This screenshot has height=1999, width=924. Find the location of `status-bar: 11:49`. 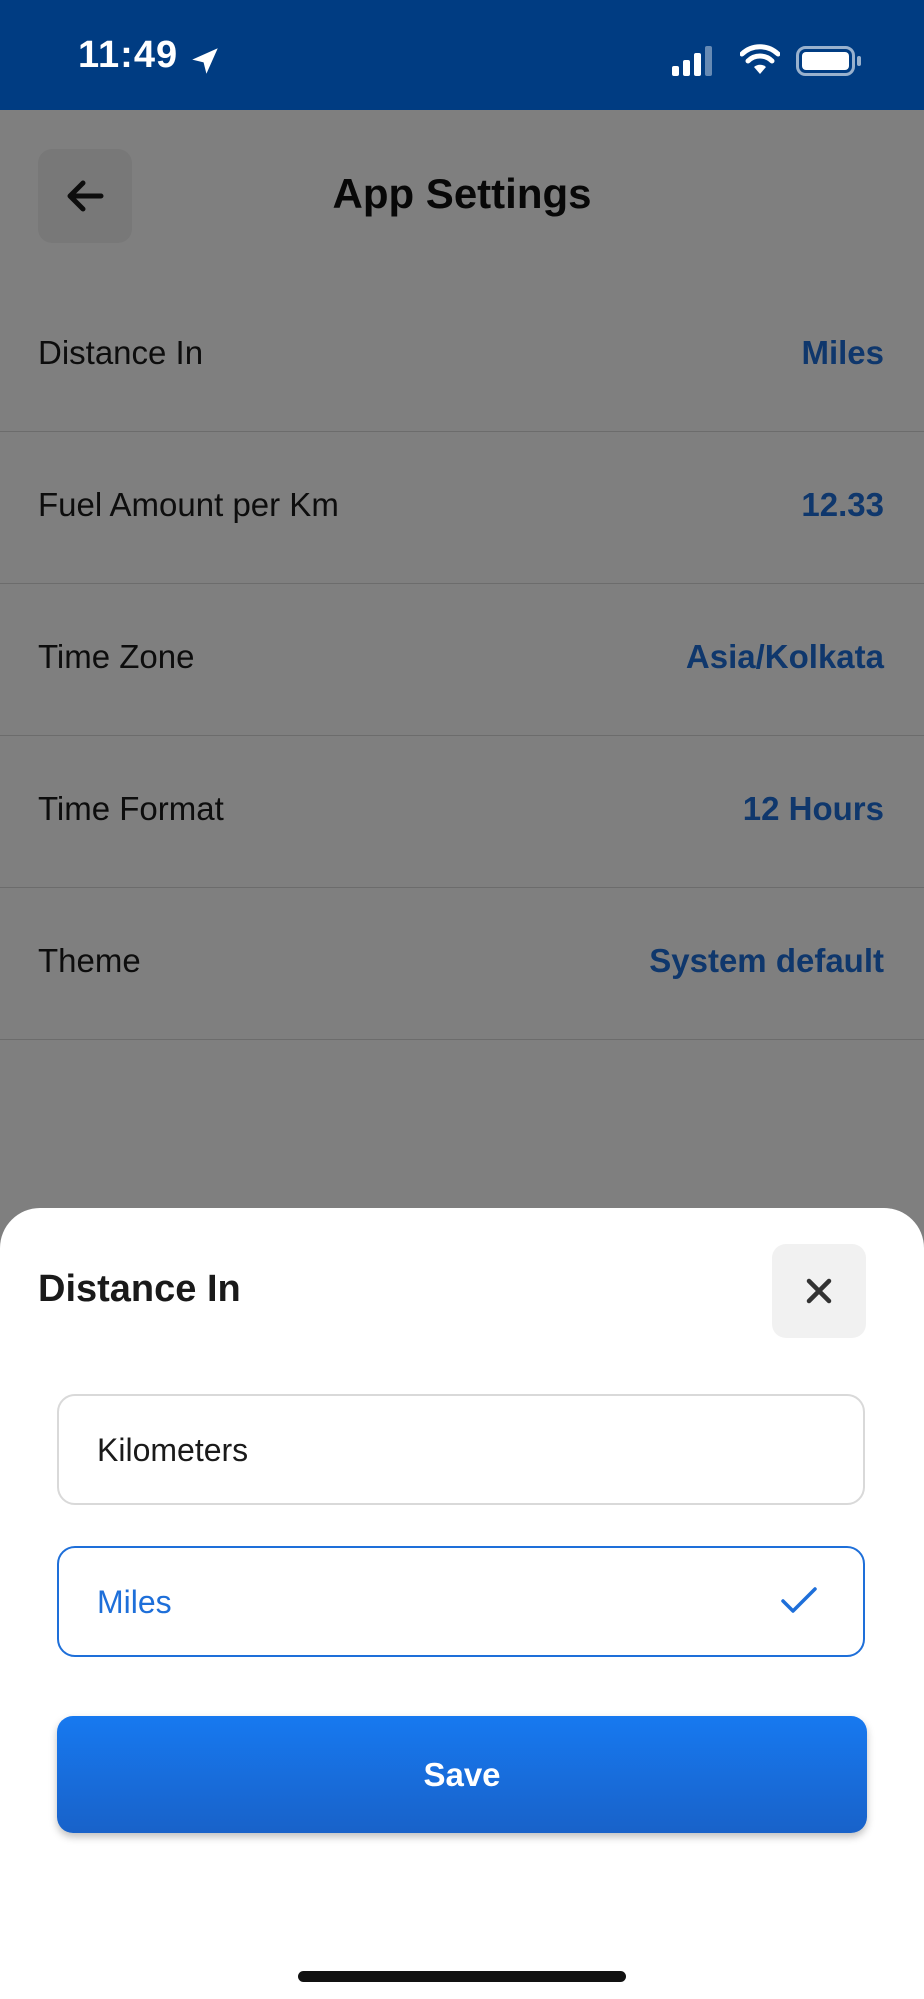

status-bar: 11:49 is located at coordinates (462, 55).